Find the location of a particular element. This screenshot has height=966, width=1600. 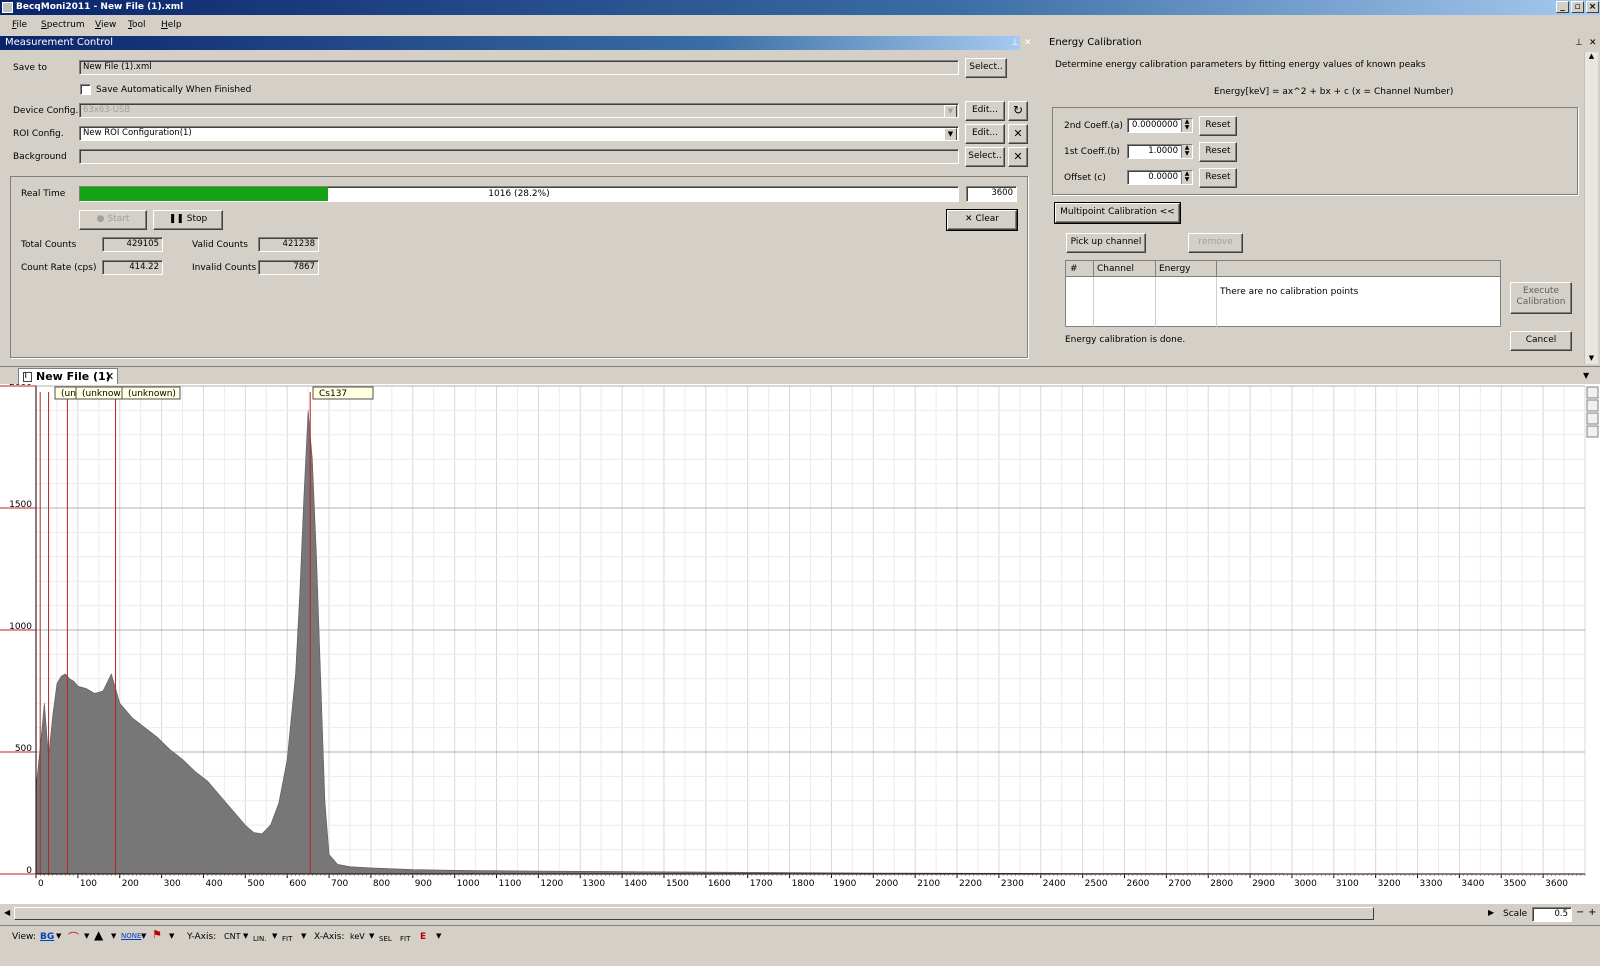

x-tick-label: 1000 is located at coordinates (468, 884).